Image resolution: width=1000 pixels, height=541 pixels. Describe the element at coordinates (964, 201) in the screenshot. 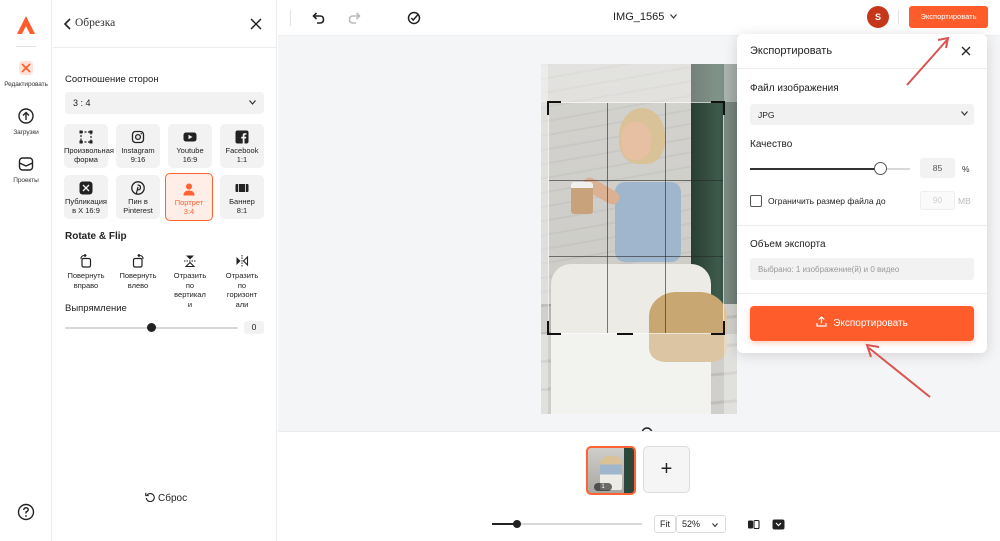

I see `limit-size-unit: MB` at that location.